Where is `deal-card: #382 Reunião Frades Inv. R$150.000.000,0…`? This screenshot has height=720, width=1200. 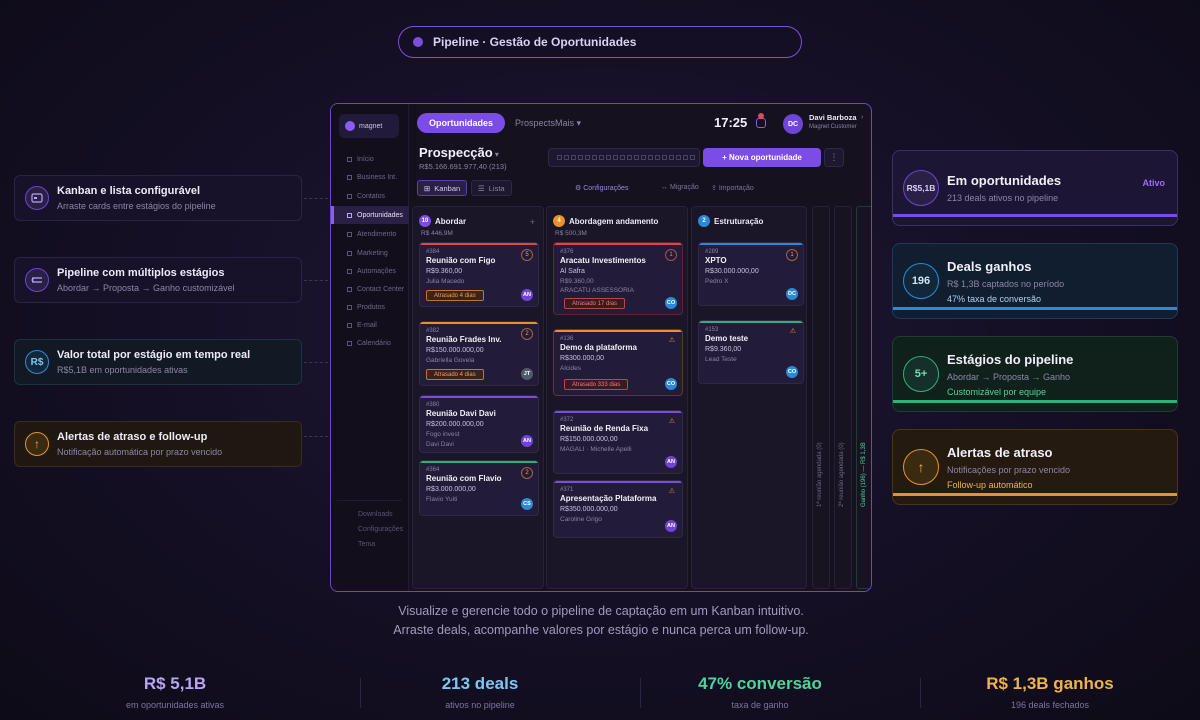
deal-card: #382 Reunião Frades Inv. R$150.000.000,0… is located at coordinates (479, 353).